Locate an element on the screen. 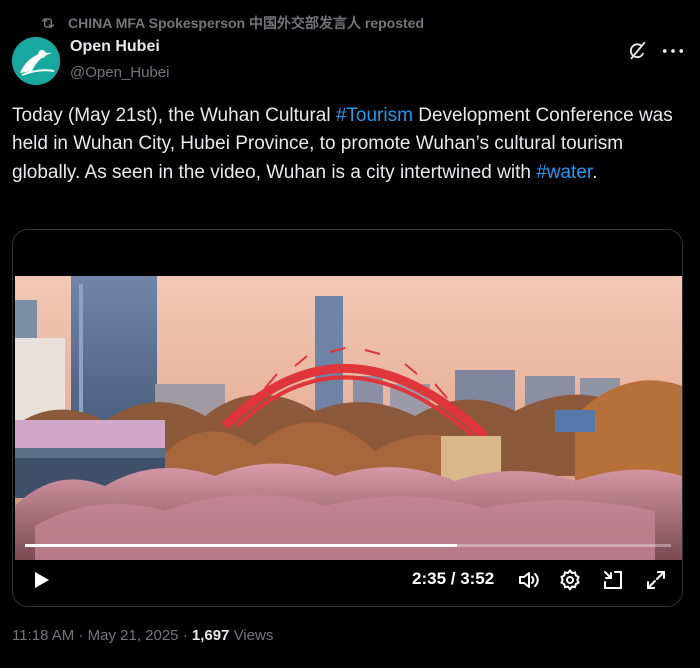 The height and width of the screenshot is (668, 700). exit-fullscreen-icon is located at coordinates (613, 580).